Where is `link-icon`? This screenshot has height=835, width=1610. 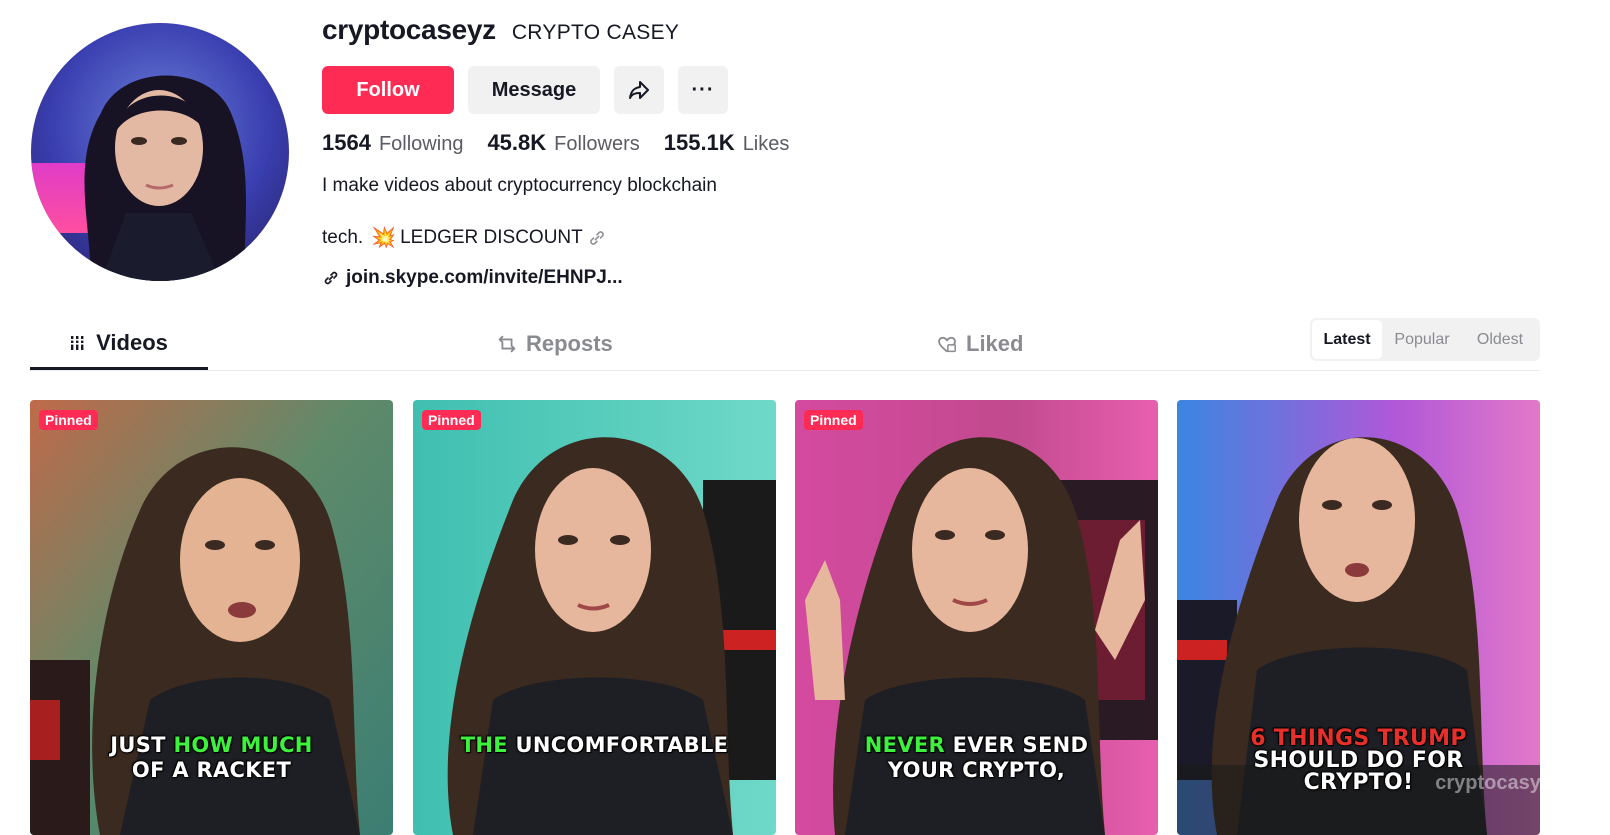 link-icon is located at coordinates (331, 278).